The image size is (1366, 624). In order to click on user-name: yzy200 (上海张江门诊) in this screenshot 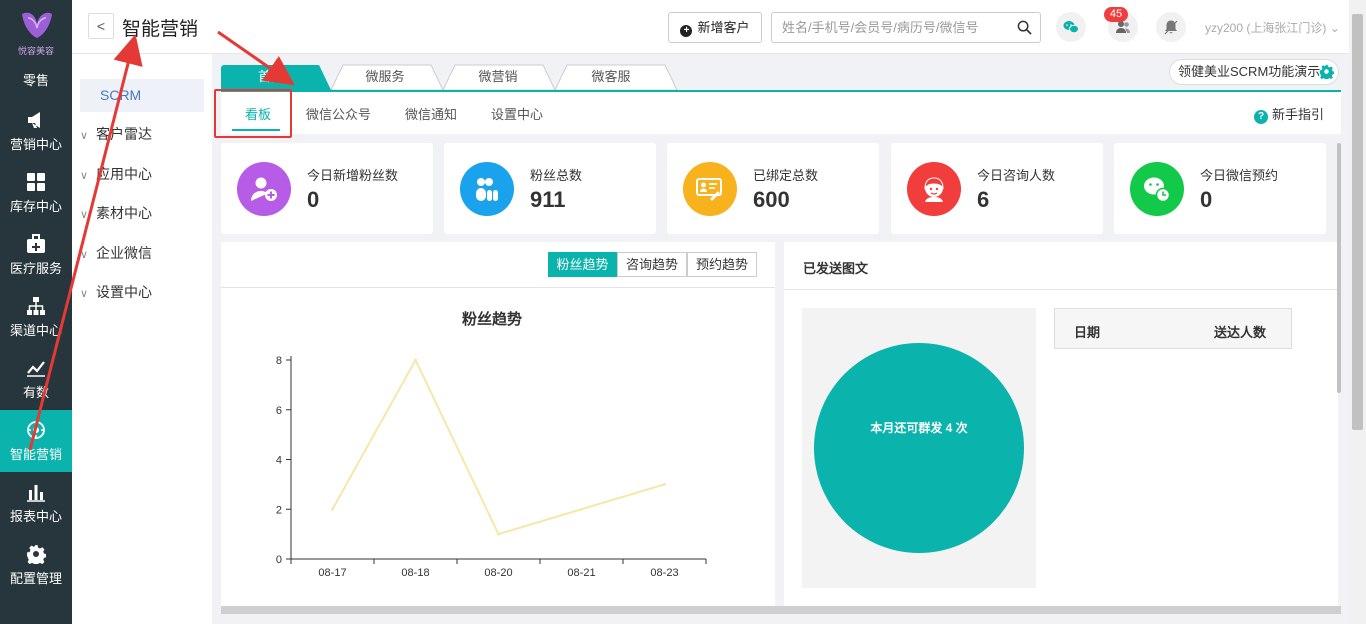, I will do `click(1266, 28)`.